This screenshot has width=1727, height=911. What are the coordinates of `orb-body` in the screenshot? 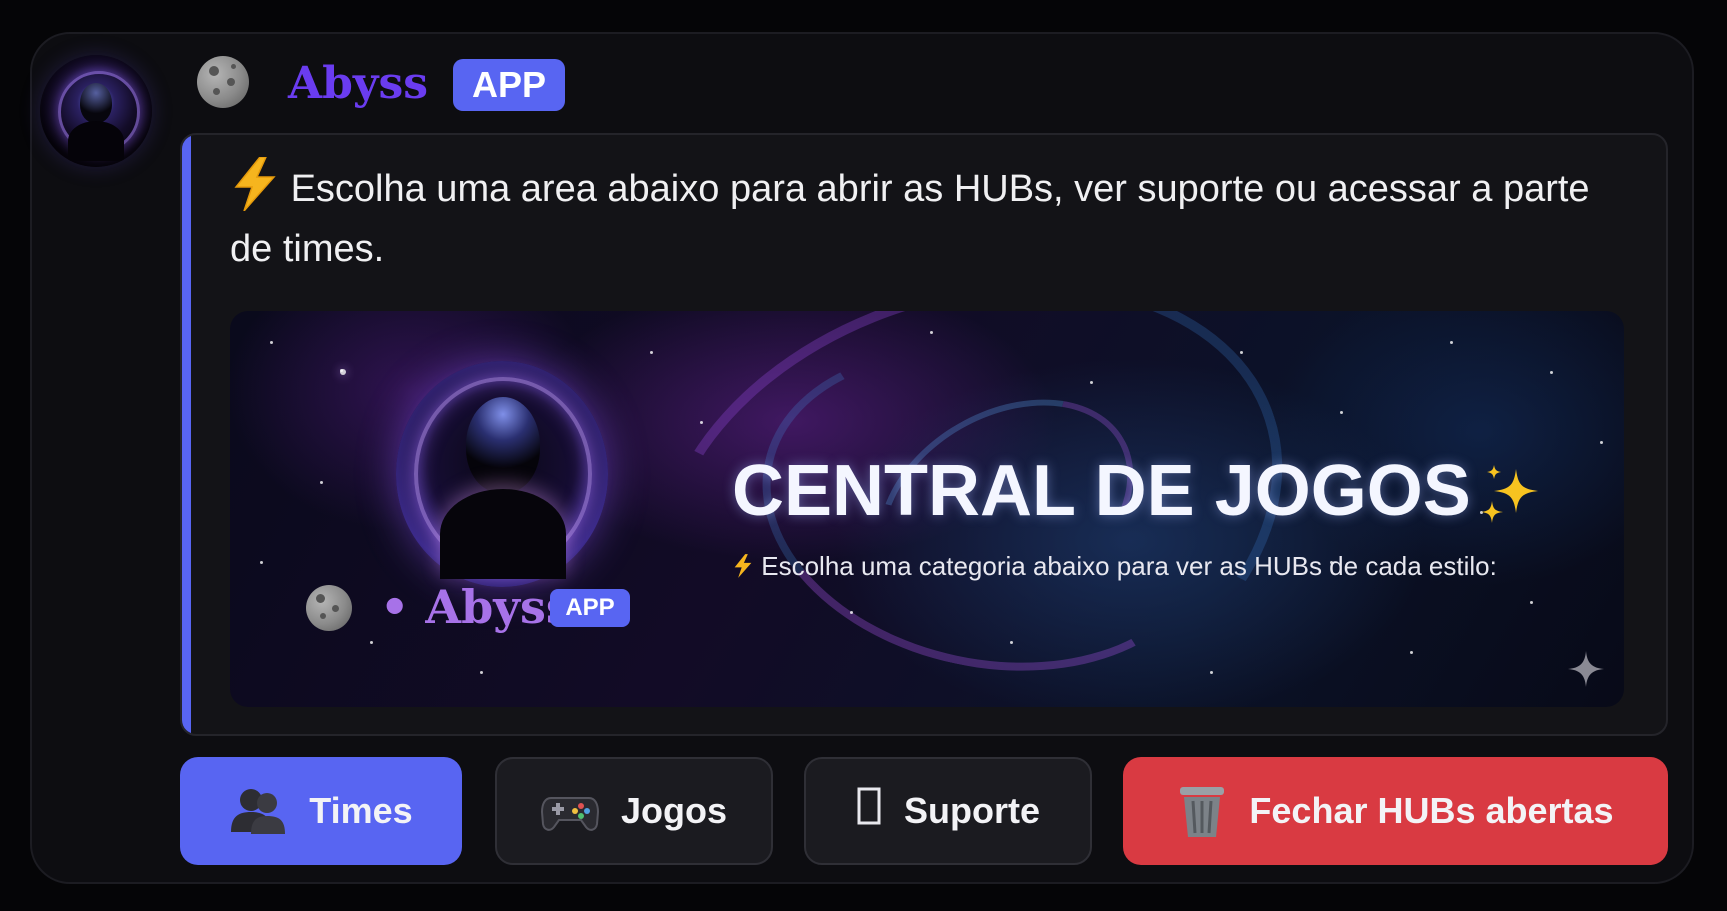 It's located at (503, 534).